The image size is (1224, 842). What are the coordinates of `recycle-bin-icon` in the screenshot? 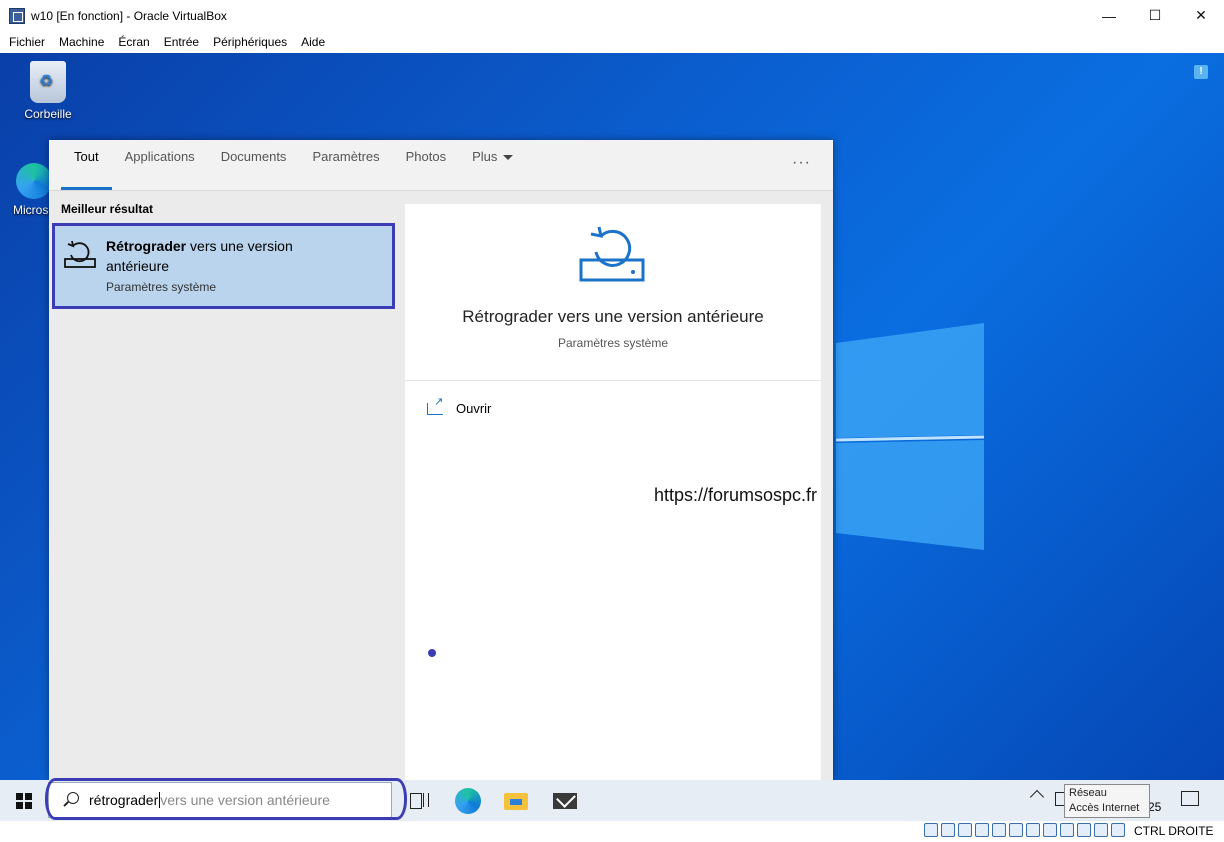 It's located at (48, 82).